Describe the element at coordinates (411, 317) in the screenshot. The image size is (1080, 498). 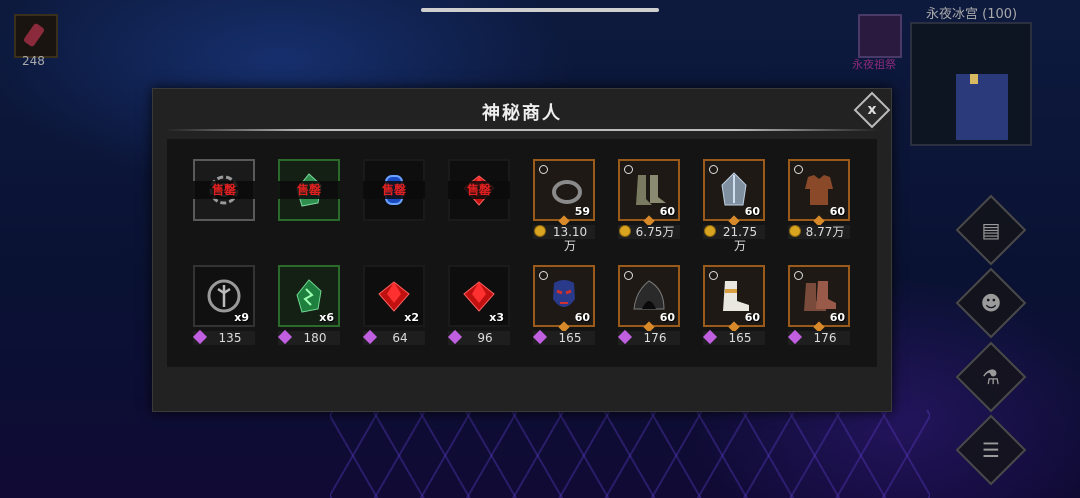
I see `item-quantity: x2` at that location.